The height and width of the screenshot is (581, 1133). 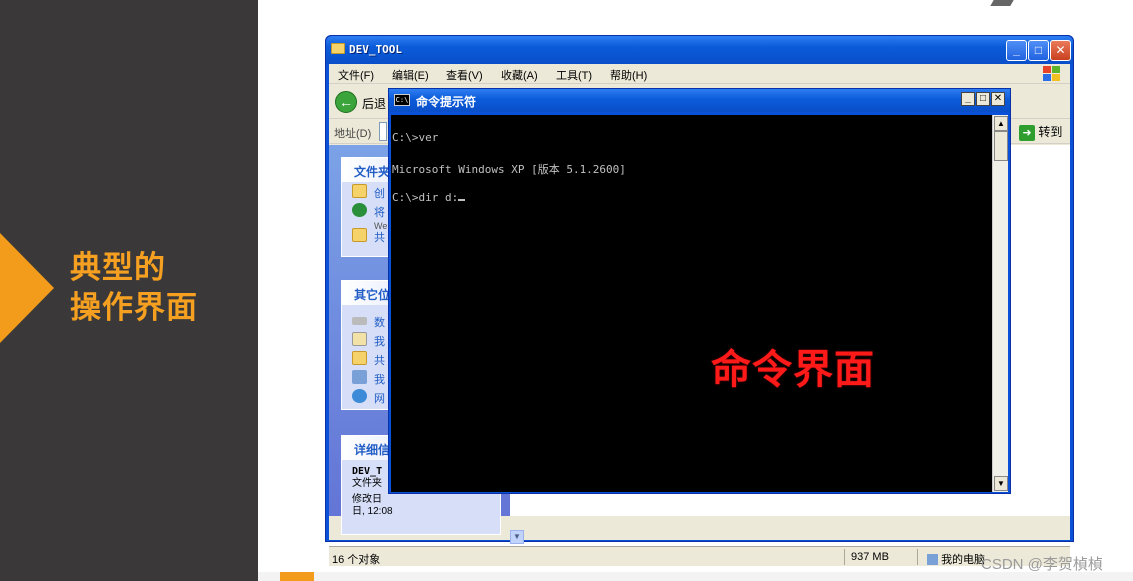 What do you see at coordinates (338, 48) in the screenshot?
I see `folder-icon` at bounding box center [338, 48].